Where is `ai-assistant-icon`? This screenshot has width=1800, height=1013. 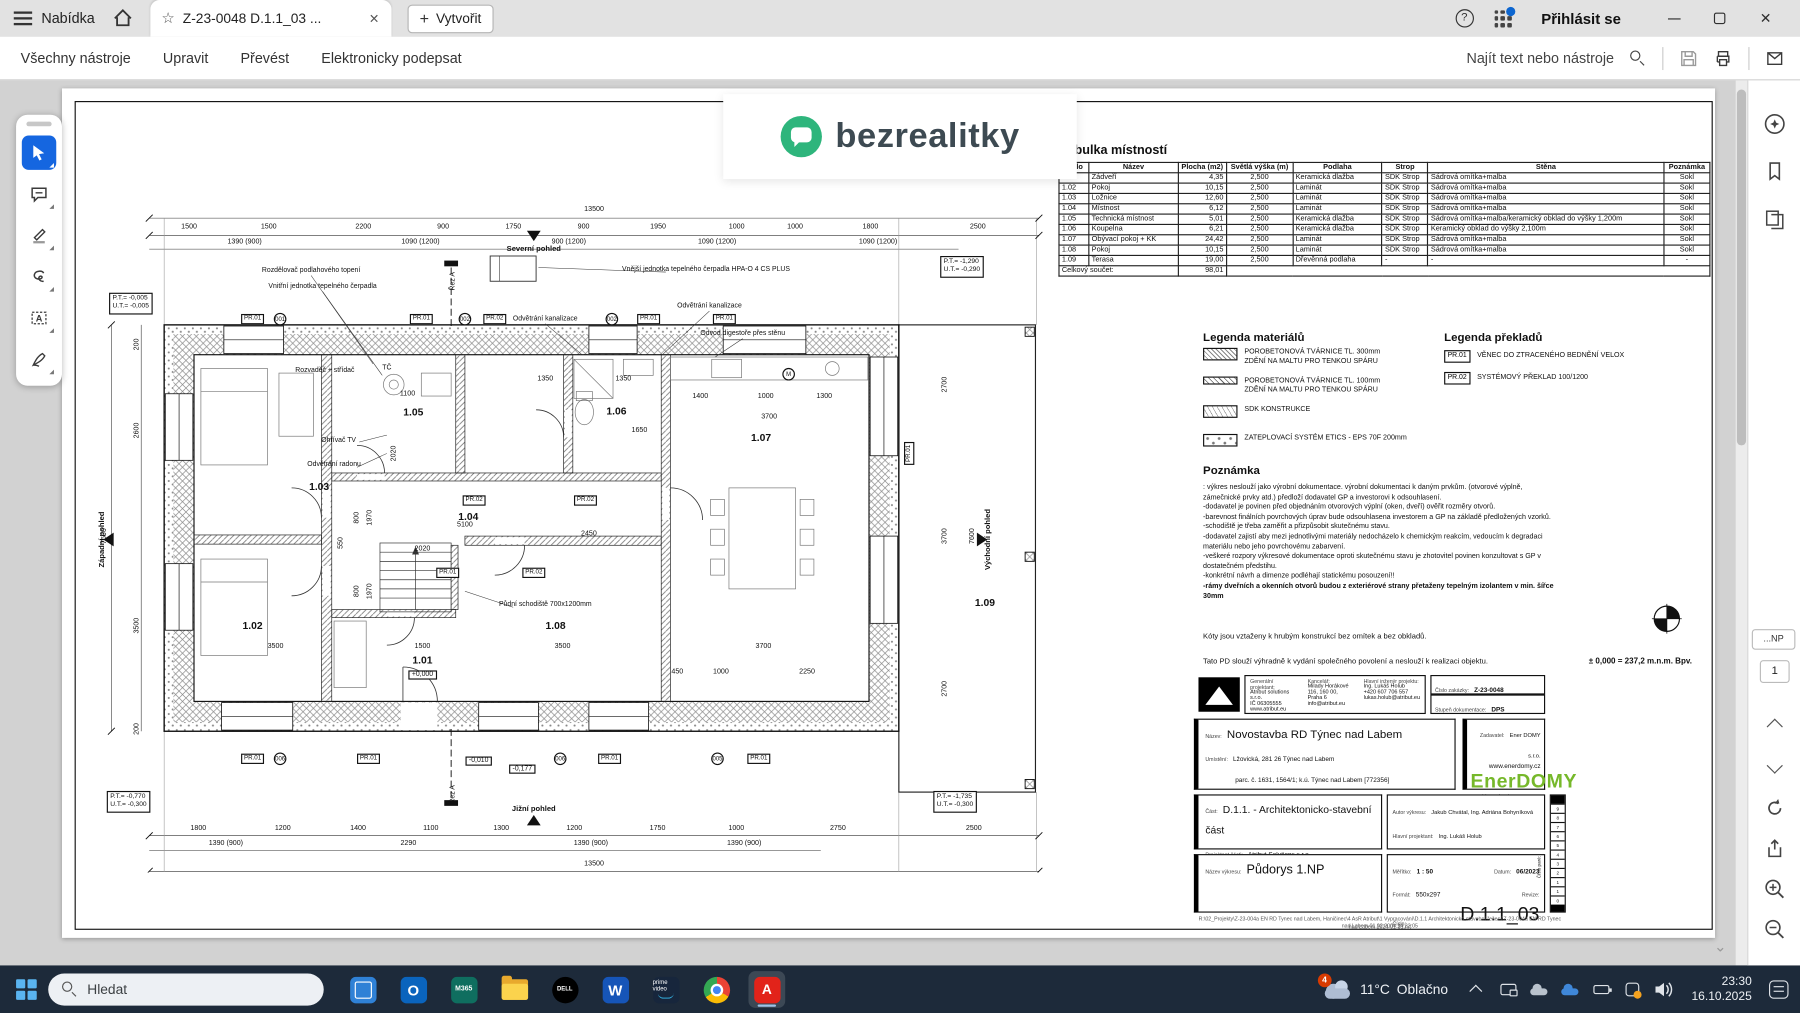 ai-assistant-icon is located at coordinates (1774, 124).